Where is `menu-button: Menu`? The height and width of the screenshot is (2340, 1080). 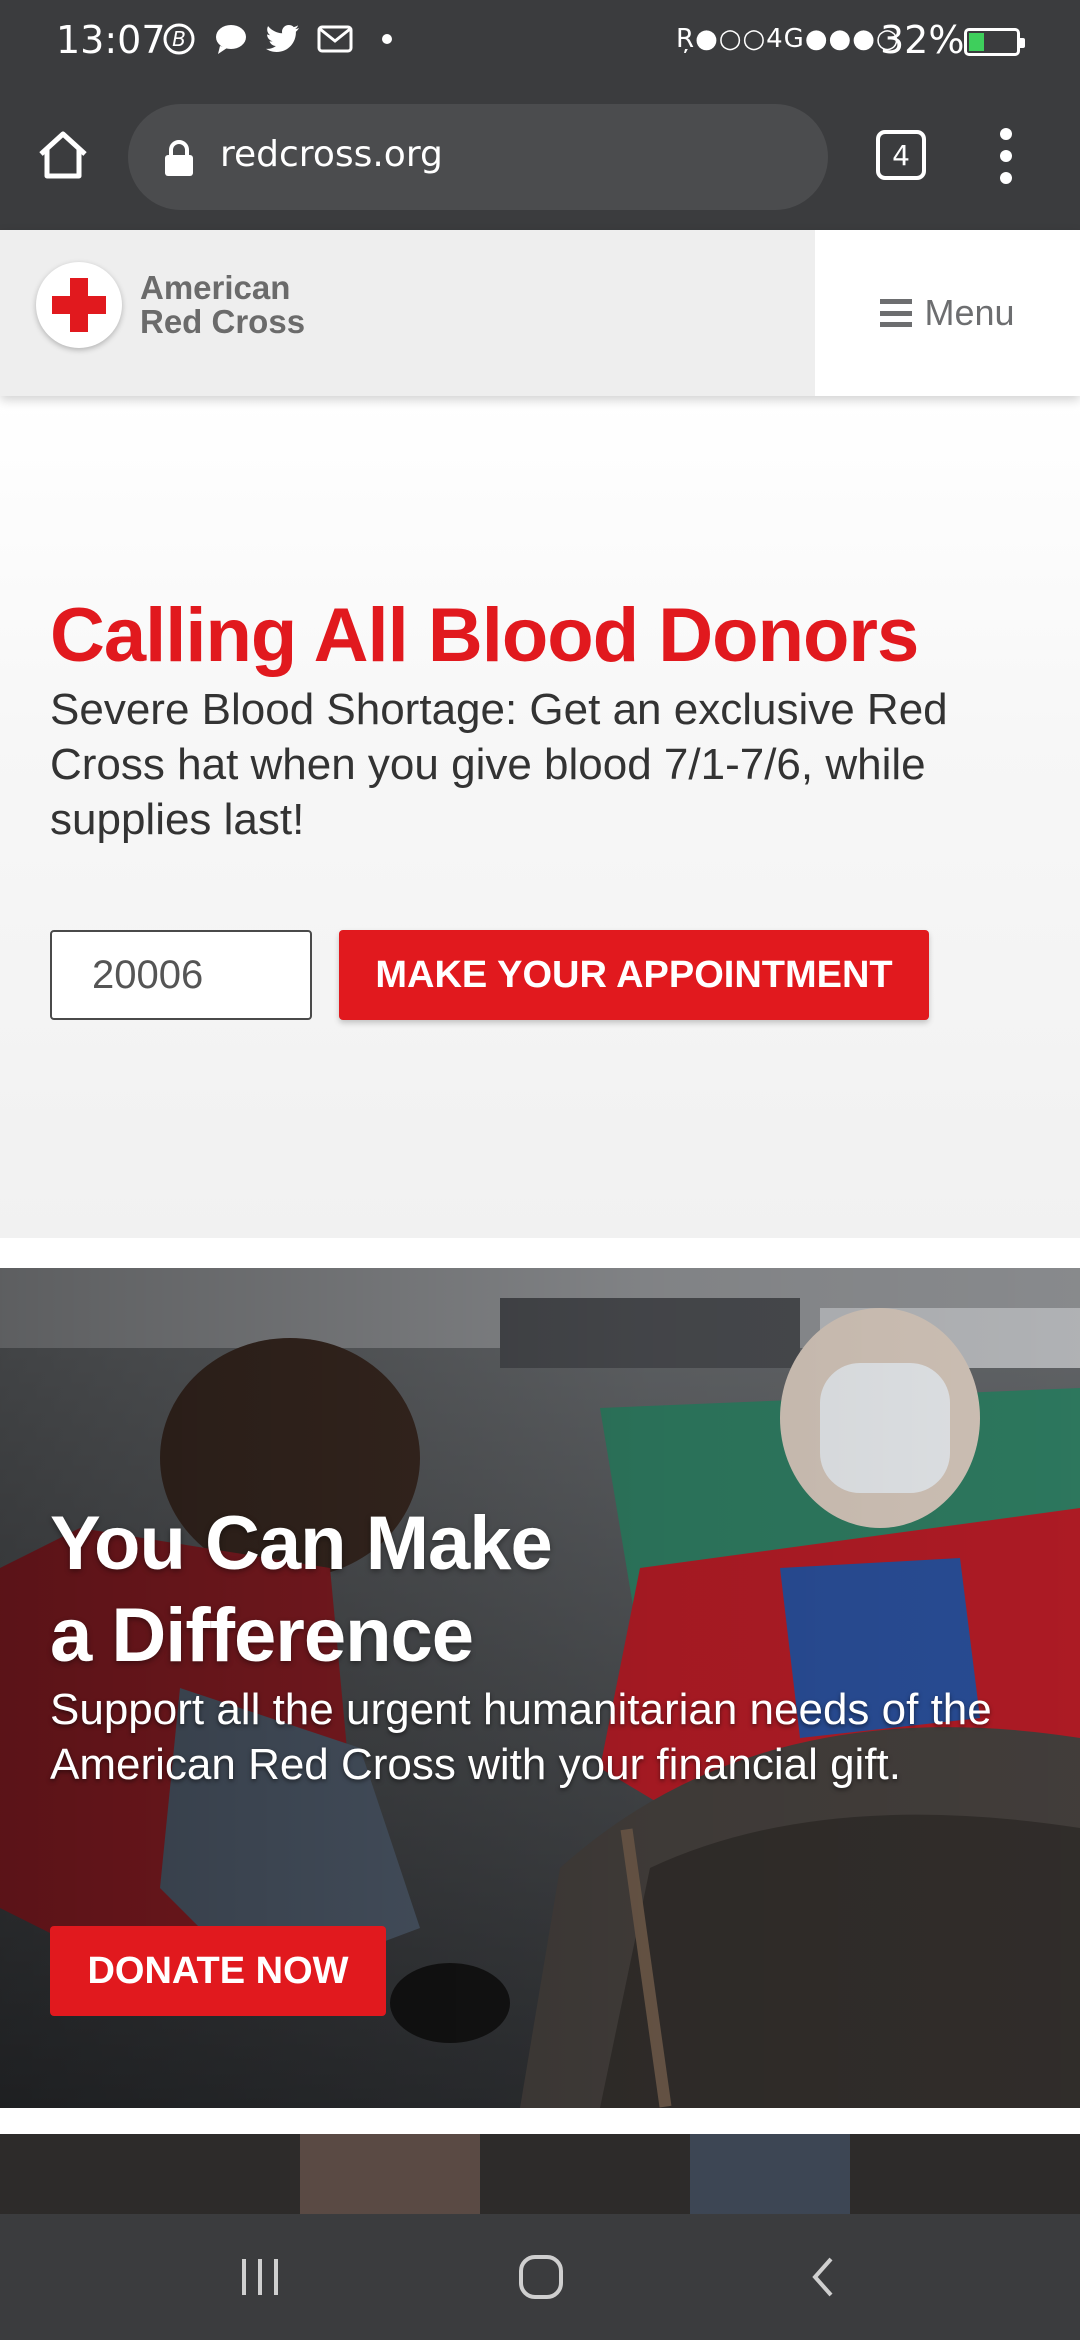
menu-button: Menu is located at coordinates (947, 313).